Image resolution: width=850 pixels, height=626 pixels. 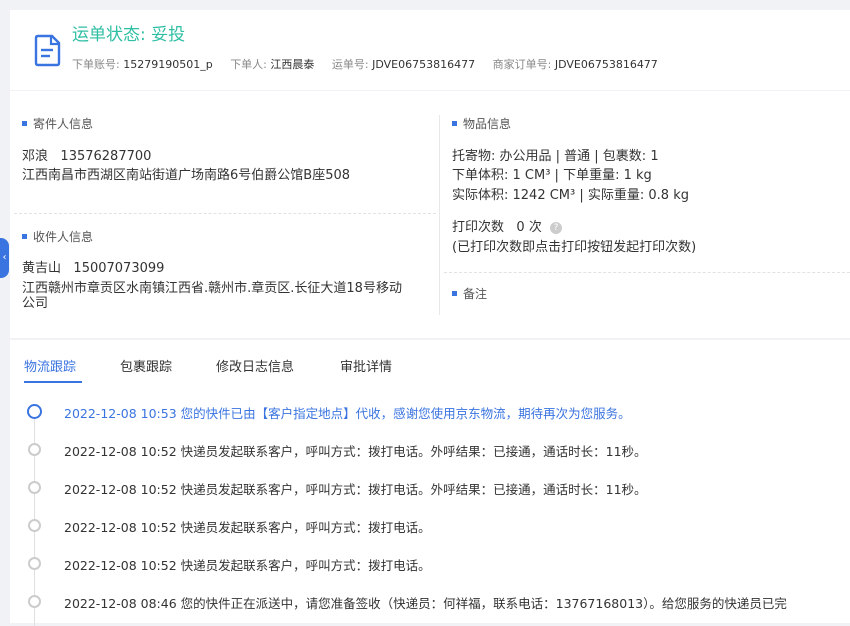 What do you see at coordinates (42, 268) in the screenshot?
I see `receiver-name: 黄吉山` at bounding box center [42, 268].